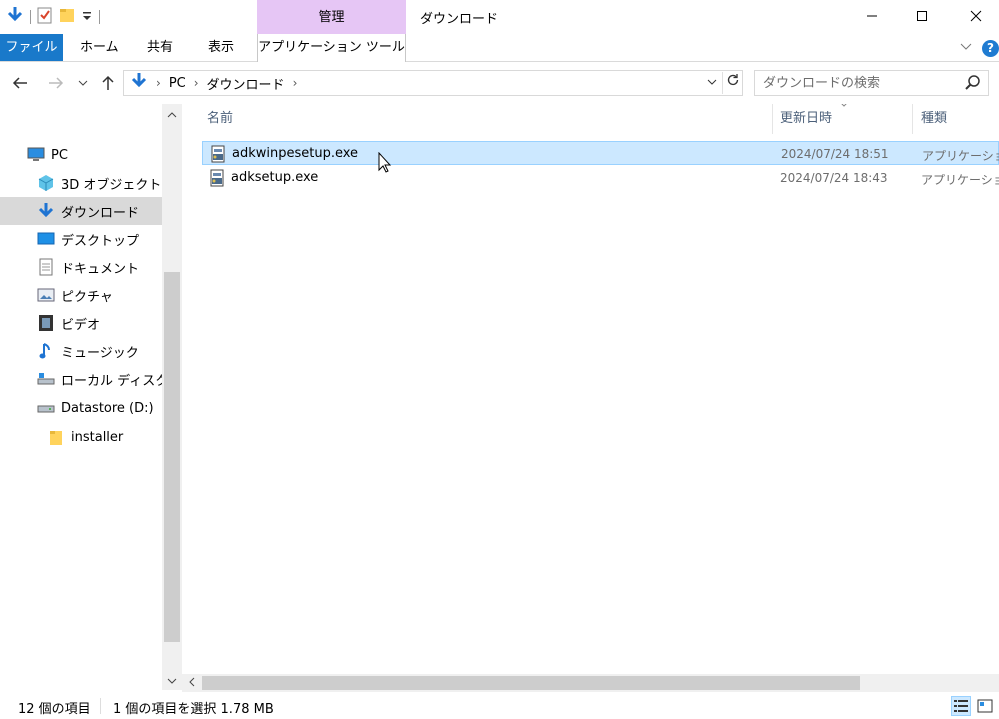 The width and height of the screenshot is (999, 719). Describe the element at coordinates (67, 17) in the screenshot. I see `new-folder-icon` at that location.